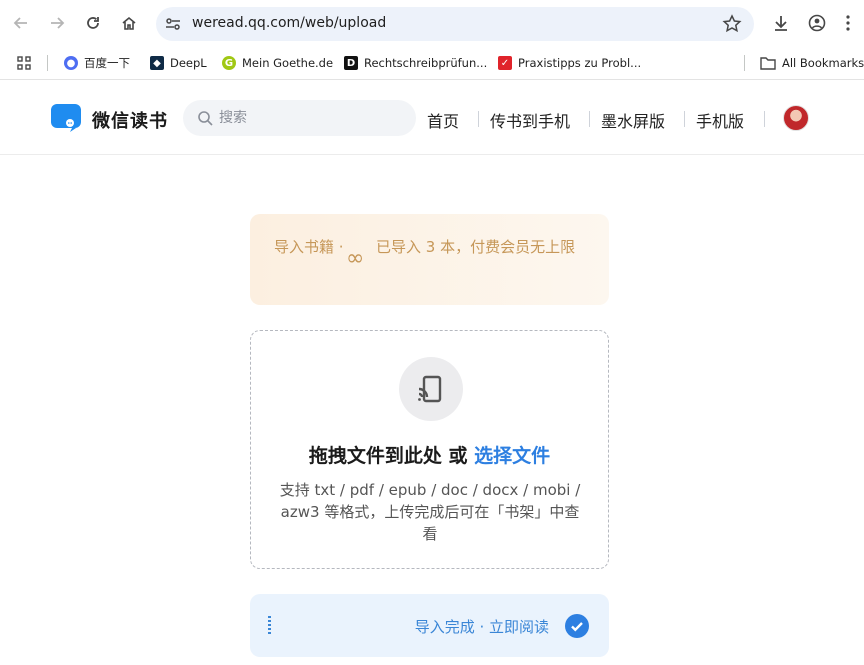 This screenshot has height=665, width=864. I want to click on back-arrow-icon, so click(20, 23).